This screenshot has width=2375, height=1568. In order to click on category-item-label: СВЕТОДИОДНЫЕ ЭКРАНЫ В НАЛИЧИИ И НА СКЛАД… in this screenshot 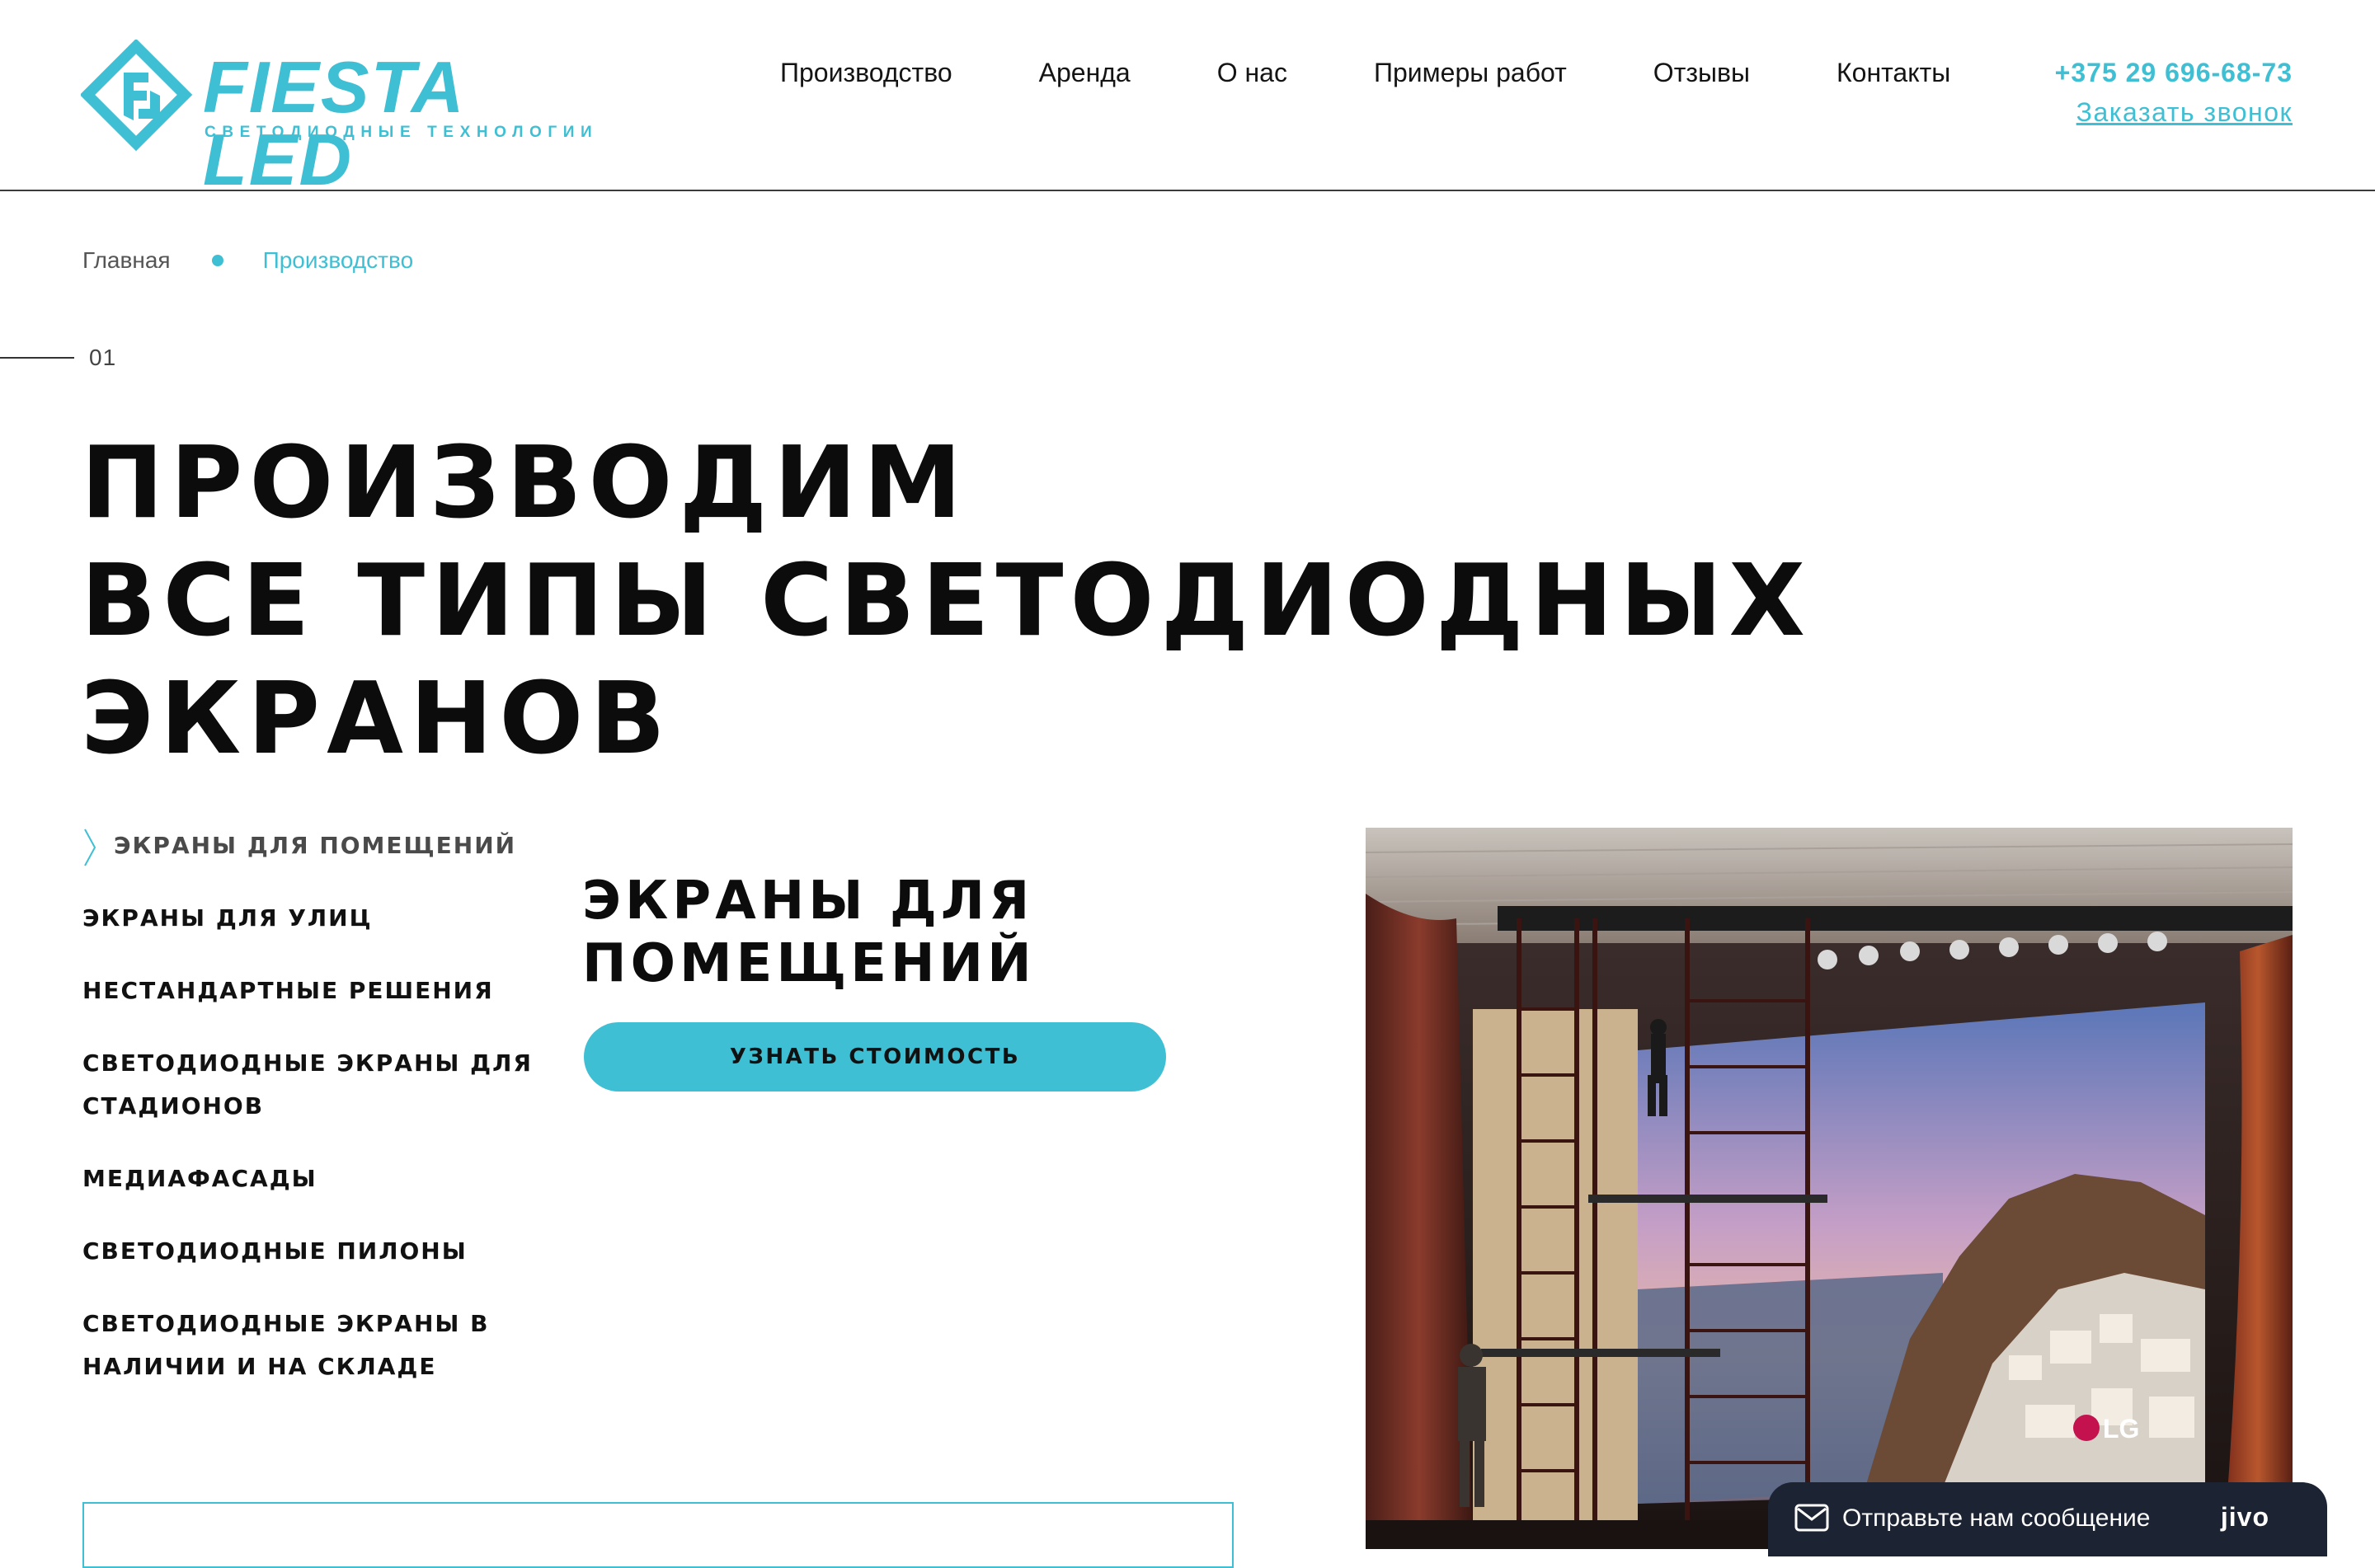, I will do `click(286, 1345)`.